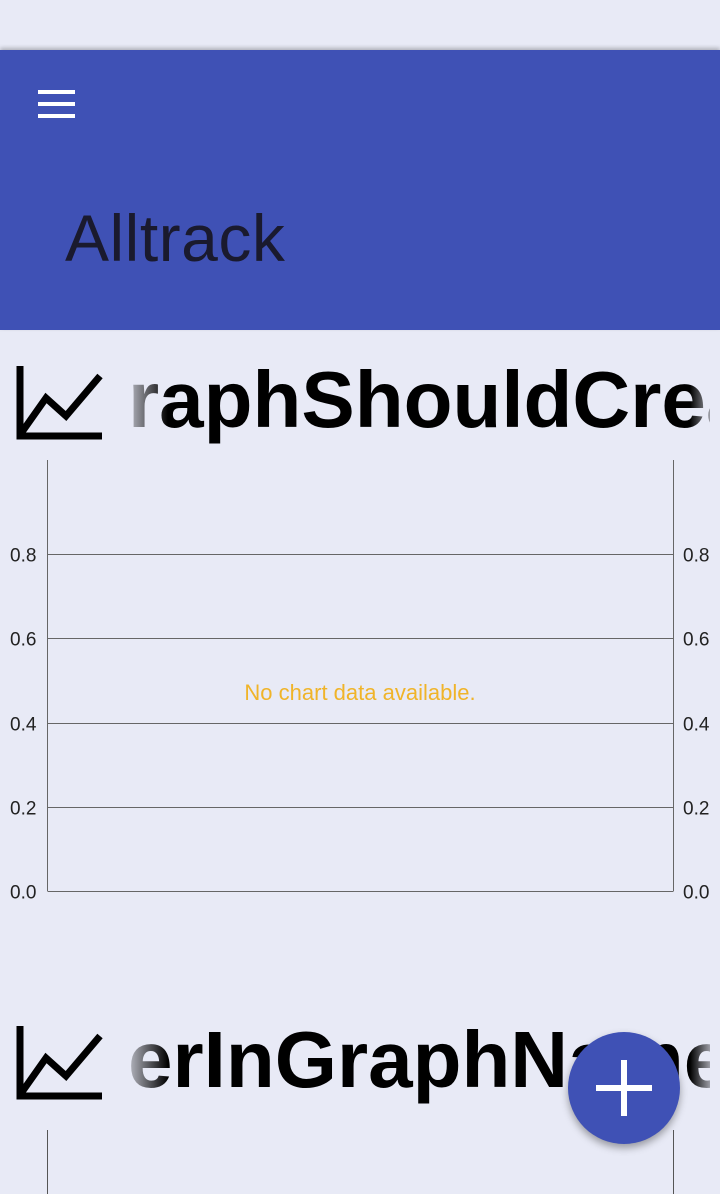  I want to click on empty-chart-message: No chart data available., so click(359, 692).